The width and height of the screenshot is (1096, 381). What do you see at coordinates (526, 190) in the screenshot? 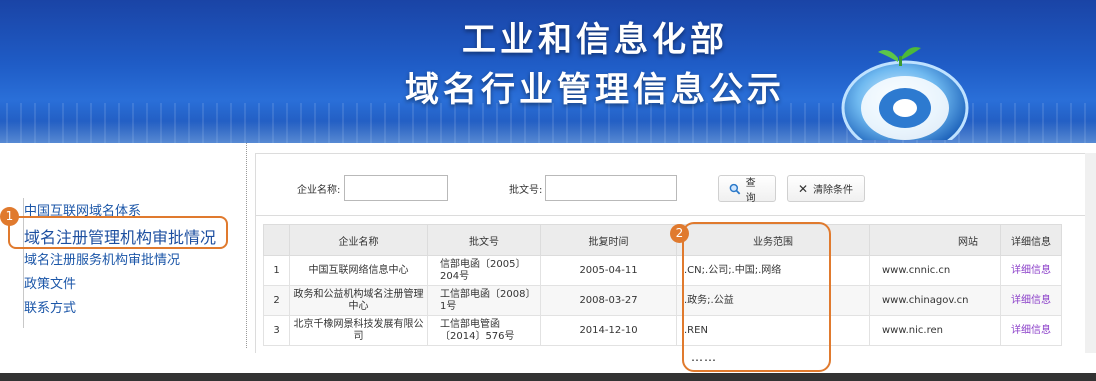
I see `approval-number-label: 批文号:` at bounding box center [526, 190].